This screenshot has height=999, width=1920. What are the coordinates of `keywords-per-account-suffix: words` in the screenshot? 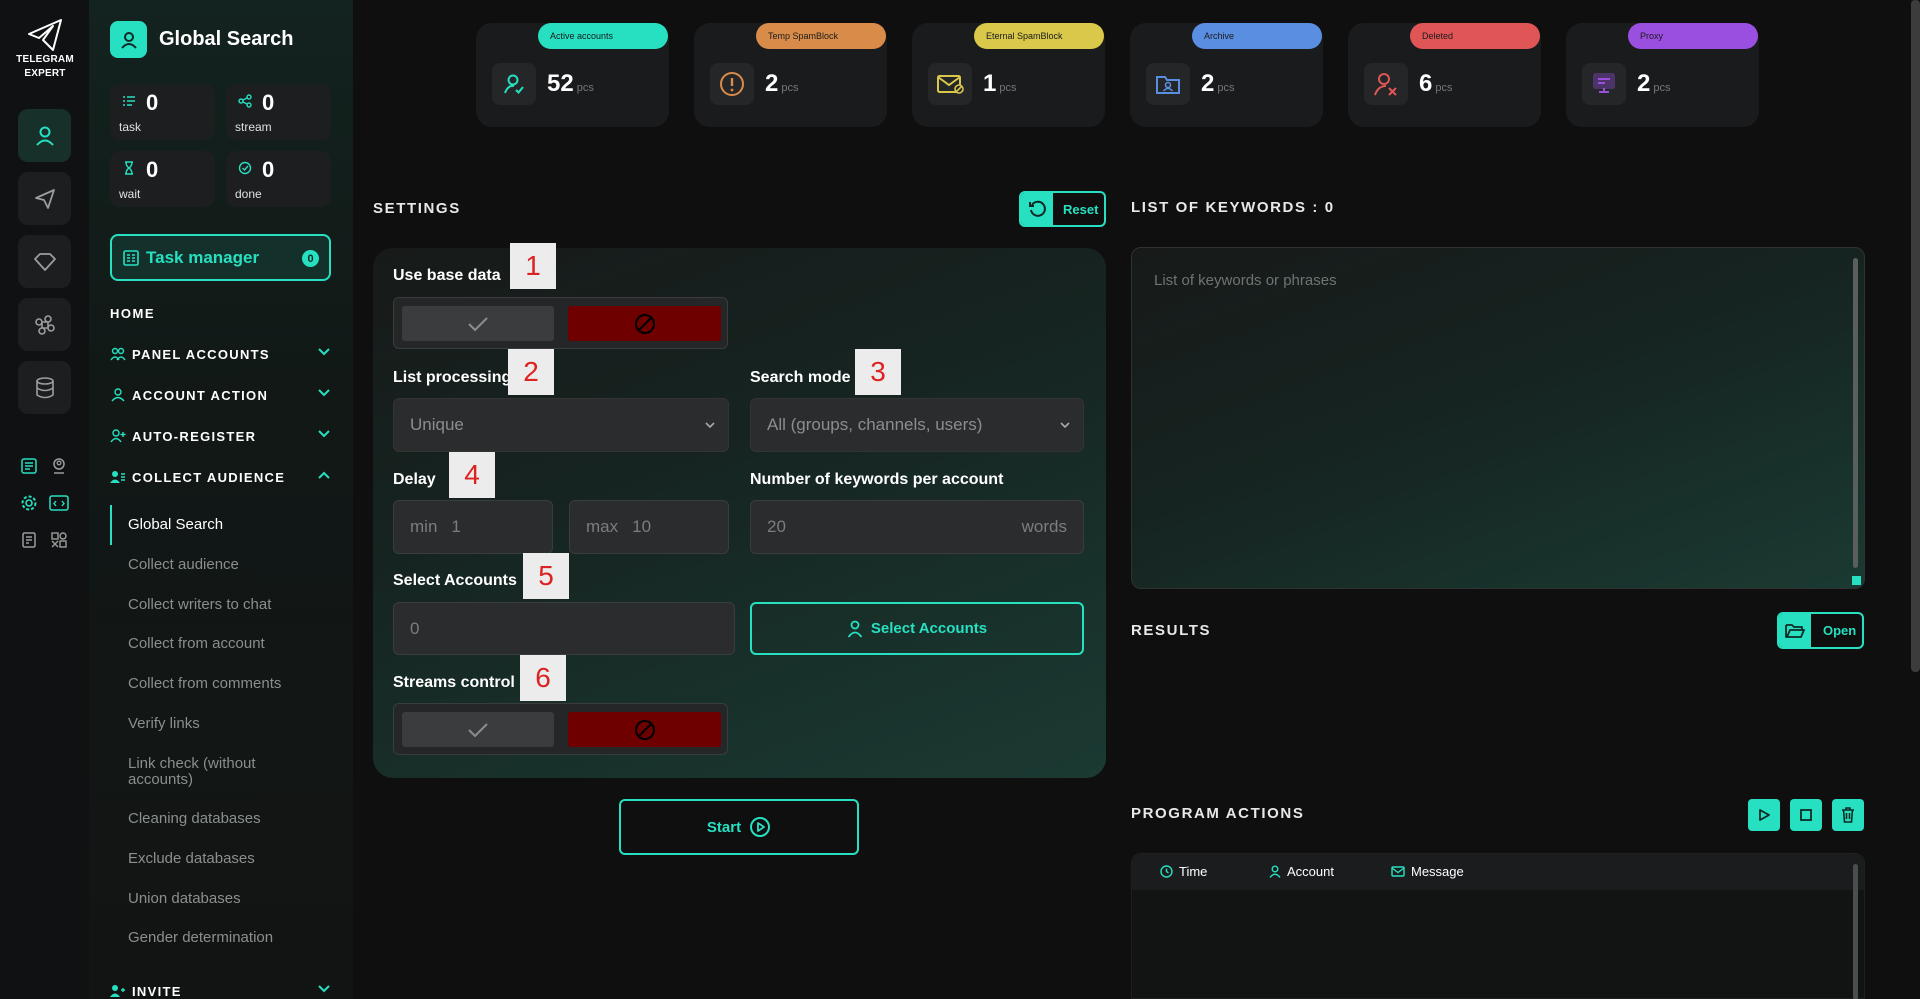 It's located at (1044, 526).